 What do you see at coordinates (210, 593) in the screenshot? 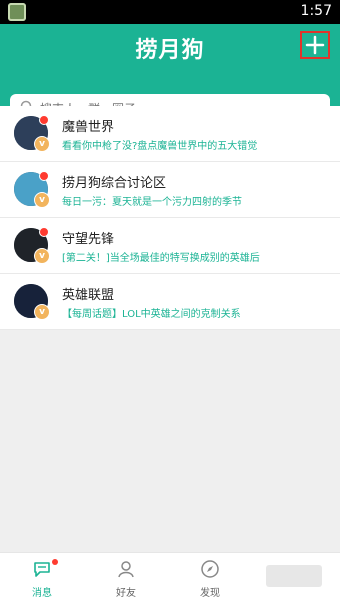
I see `tab-label: 发现` at bounding box center [210, 593].